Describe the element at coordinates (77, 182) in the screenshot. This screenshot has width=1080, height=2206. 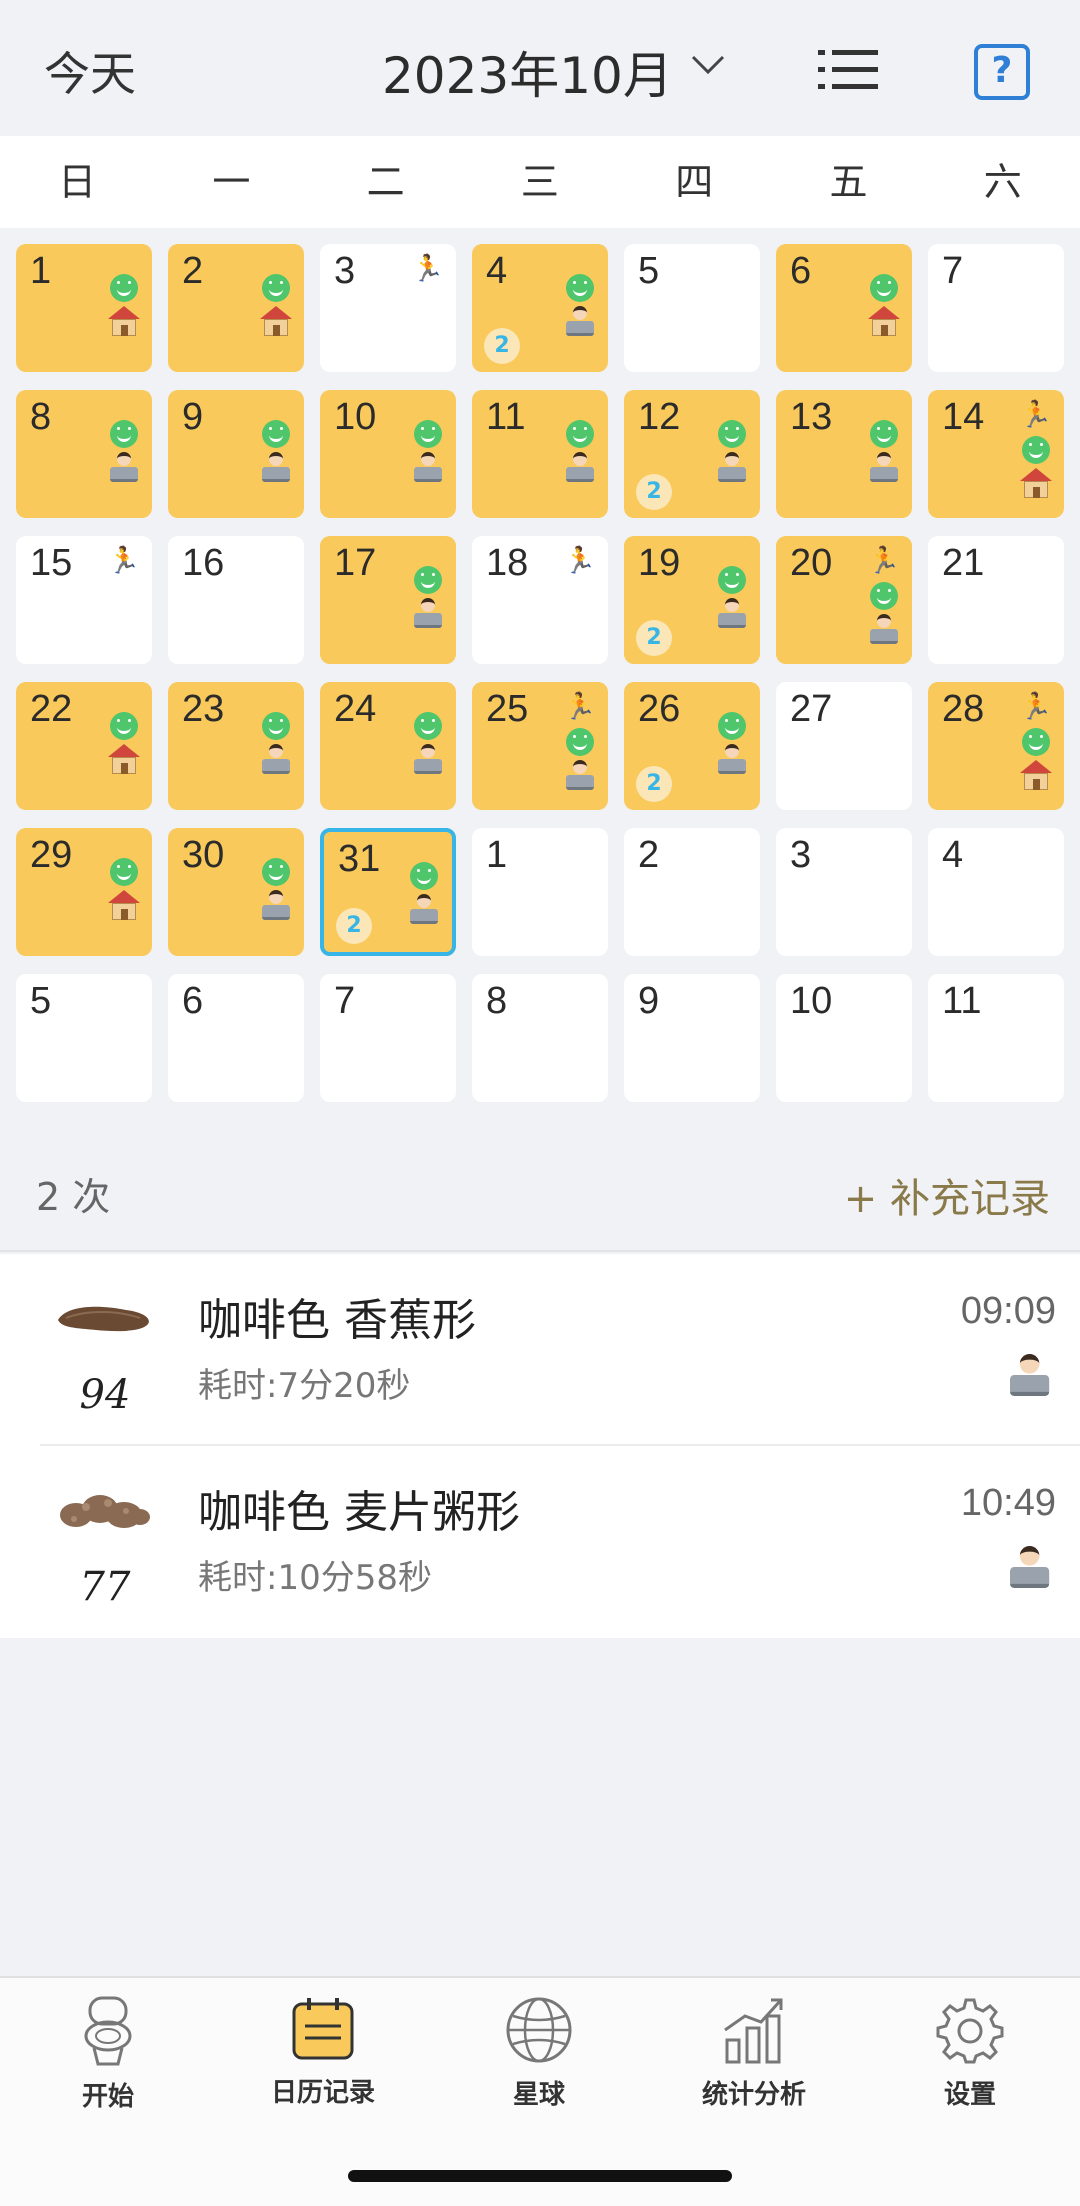
I see `weekday-label: 日` at that location.